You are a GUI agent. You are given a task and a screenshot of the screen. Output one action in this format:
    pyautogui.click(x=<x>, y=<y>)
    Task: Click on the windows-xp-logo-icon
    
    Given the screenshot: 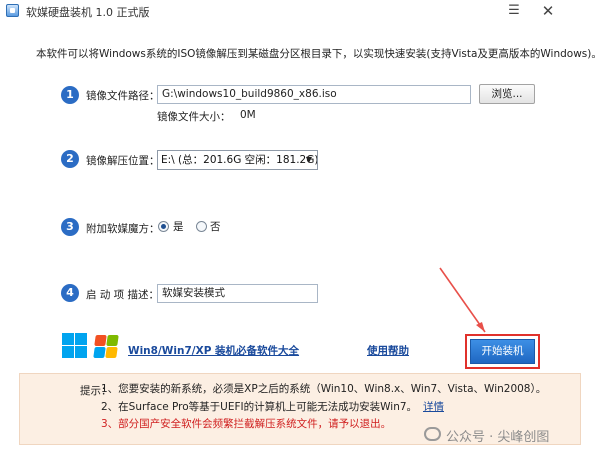 What is the action you would take?
    pyautogui.click(x=106, y=346)
    